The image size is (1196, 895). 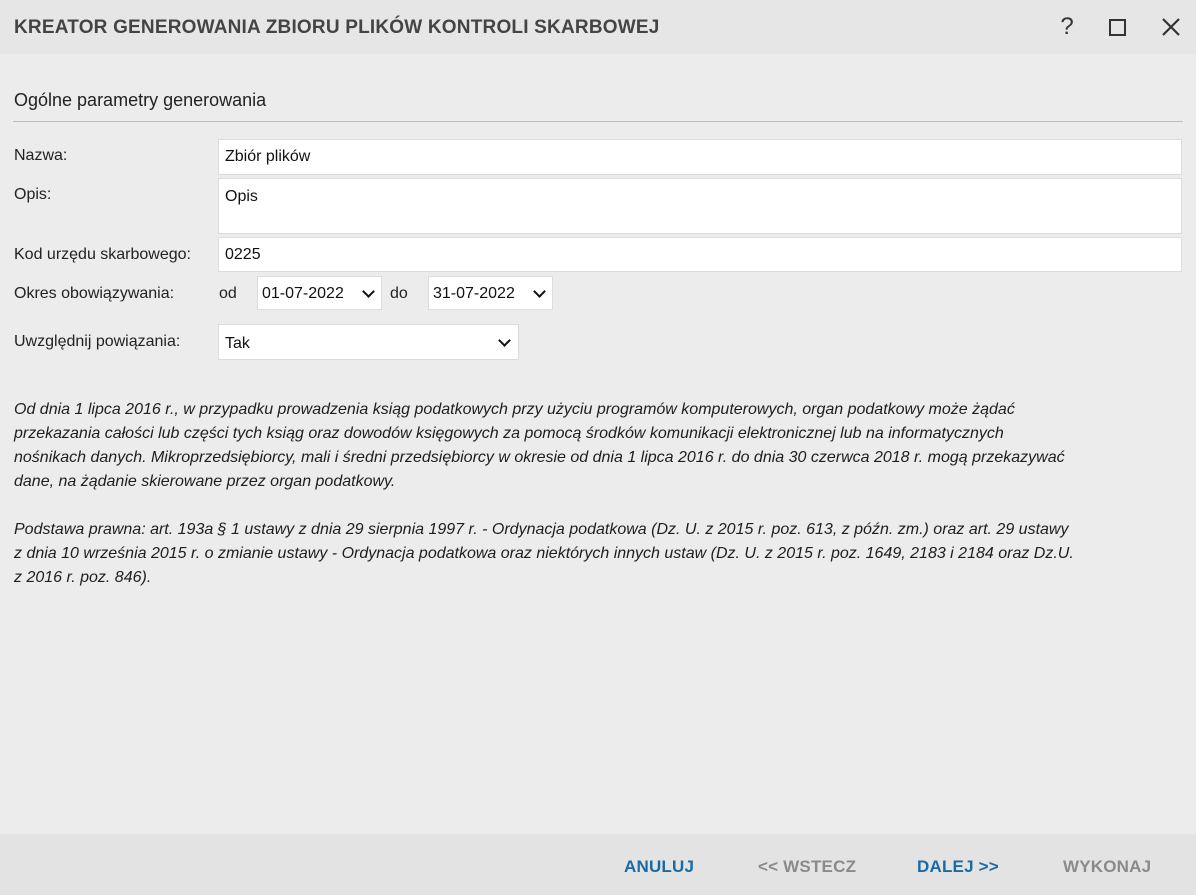 What do you see at coordinates (700, 157) in the screenshot?
I see `name-input: Zbiór plików` at bounding box center [700, 157].